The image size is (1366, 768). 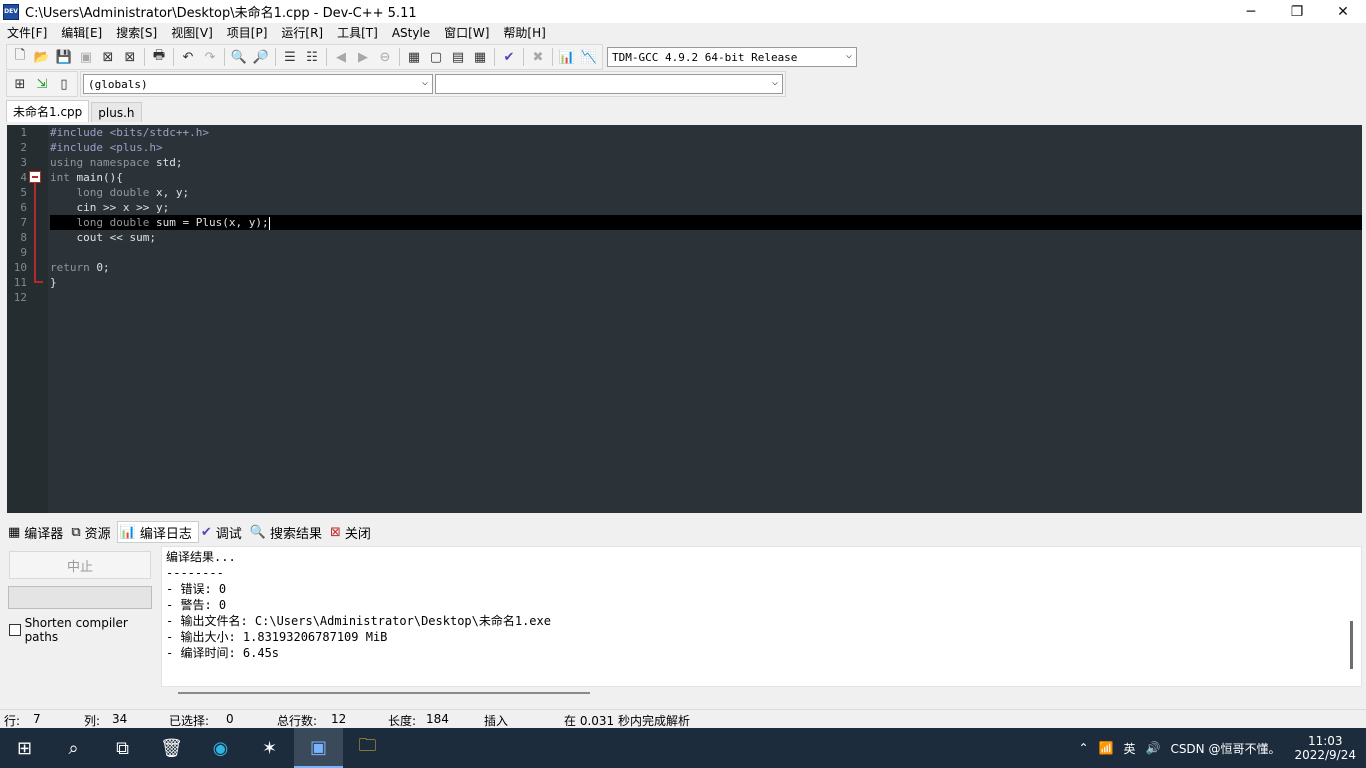 I want to click on menu-window: 窗口[W], so click(x=466, y=33).